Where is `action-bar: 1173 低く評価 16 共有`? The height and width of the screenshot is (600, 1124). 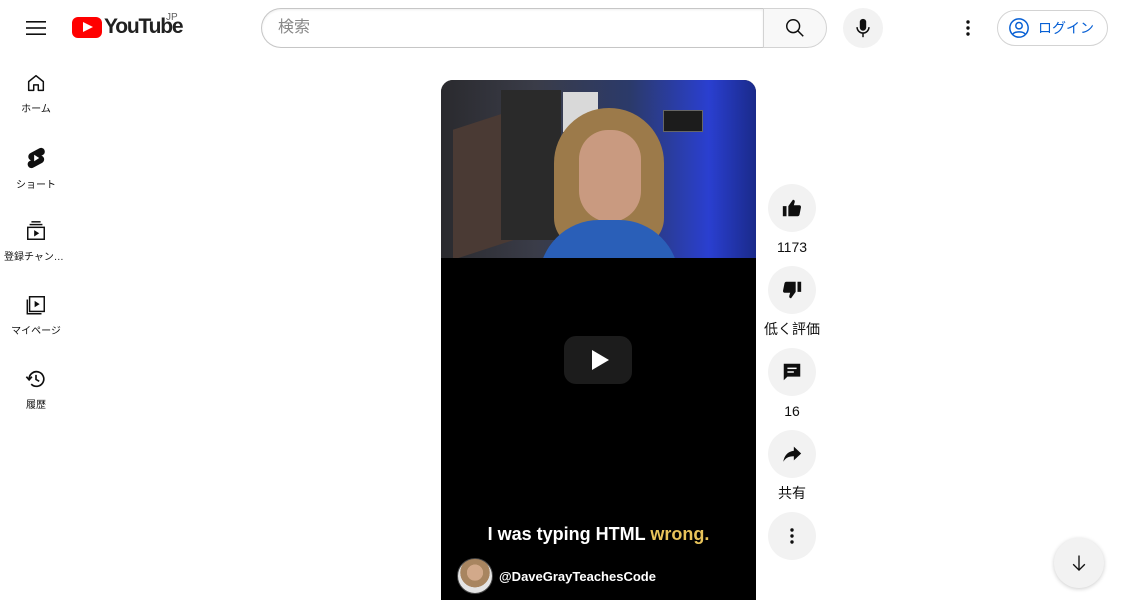
action-bar: 1173 低く評価 16 共有 is located at coordinates (792, 377).